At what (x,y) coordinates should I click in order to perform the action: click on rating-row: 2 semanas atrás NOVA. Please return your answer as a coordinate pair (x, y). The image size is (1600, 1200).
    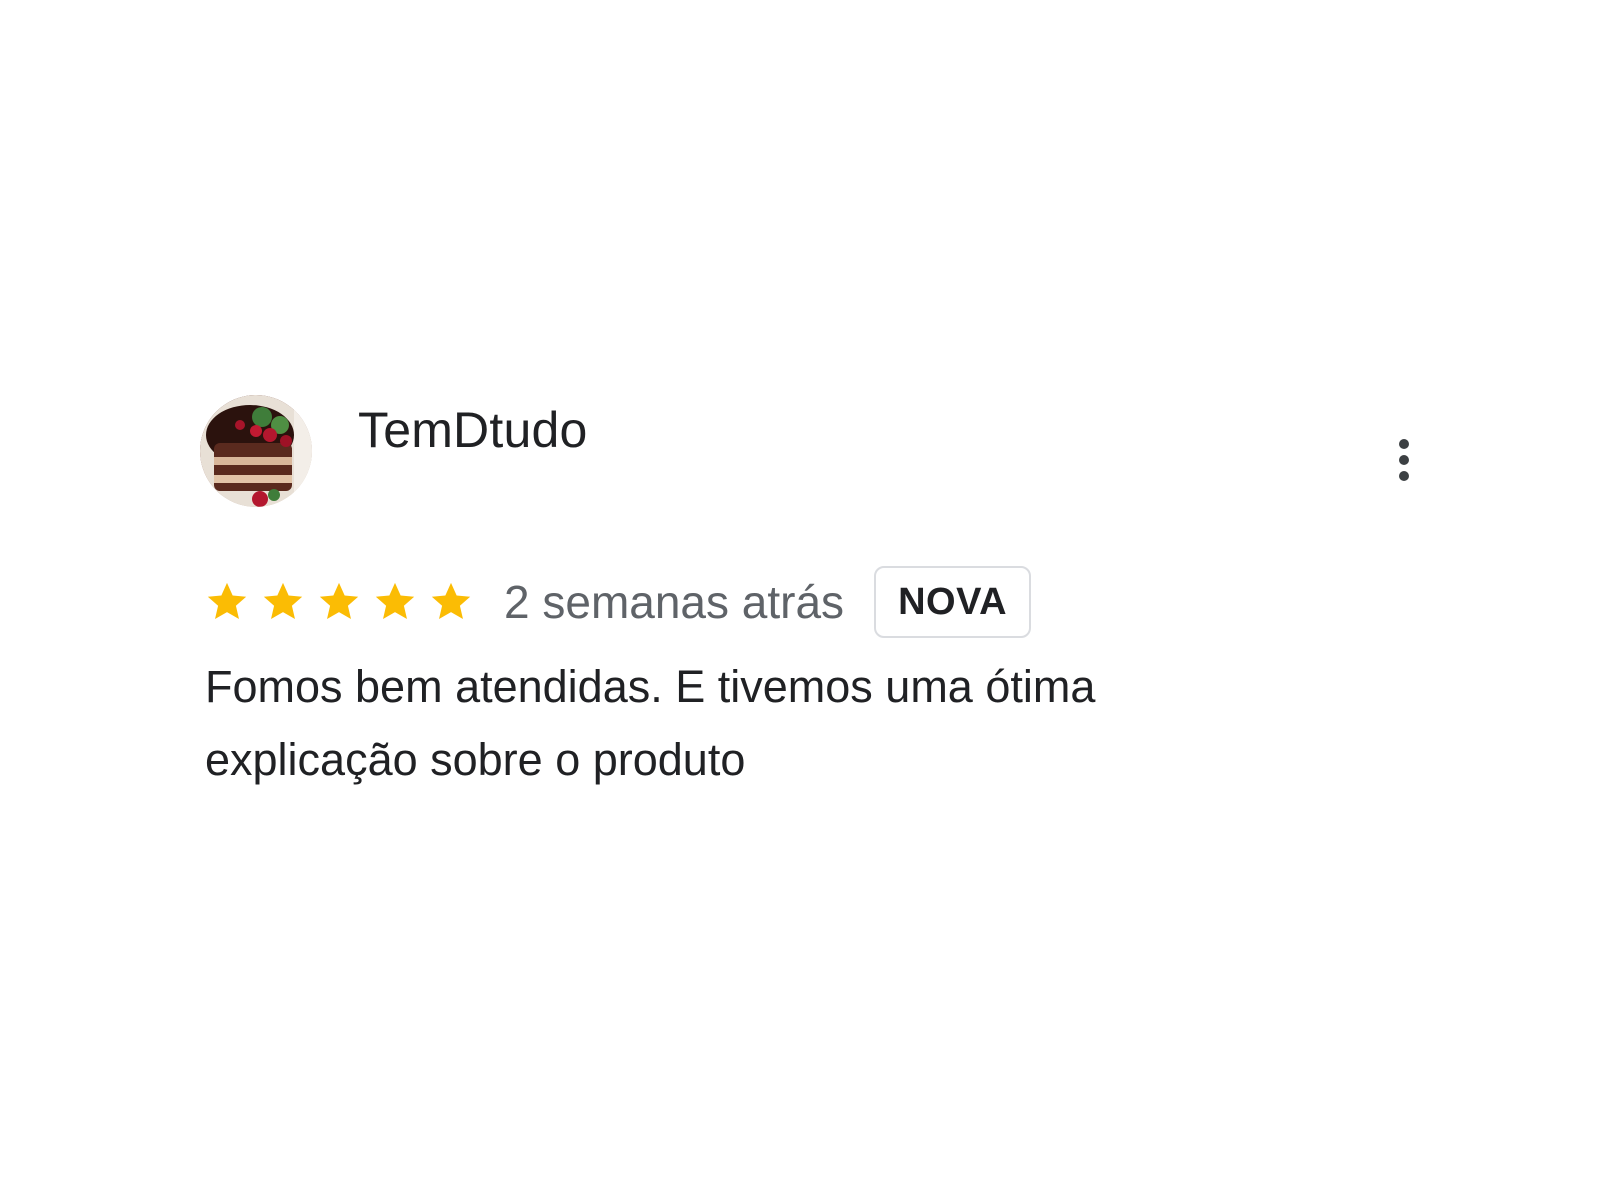
    Looking at the image, I should click on (618, 602).